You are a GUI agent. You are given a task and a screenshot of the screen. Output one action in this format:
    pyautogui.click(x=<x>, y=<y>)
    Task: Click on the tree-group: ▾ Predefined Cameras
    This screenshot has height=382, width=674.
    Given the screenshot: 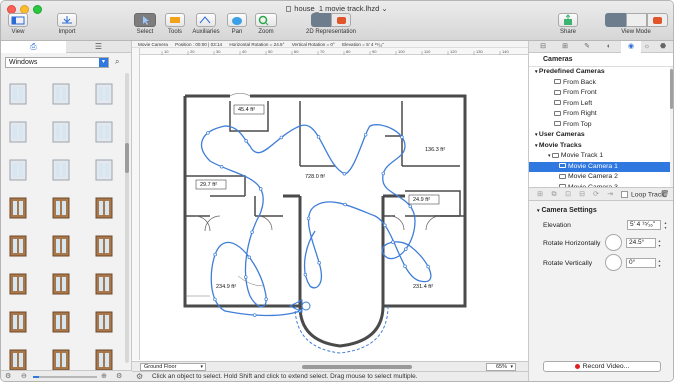 What is the action you would take?
    pyautogui.click(x=599, y=72)
    